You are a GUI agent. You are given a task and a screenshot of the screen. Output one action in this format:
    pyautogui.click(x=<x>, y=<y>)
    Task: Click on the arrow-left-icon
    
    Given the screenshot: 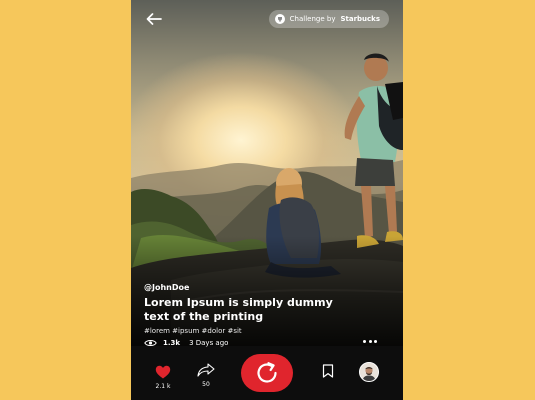 What is the action you would take?
    pyautogui.click(x=154, y=19)
    